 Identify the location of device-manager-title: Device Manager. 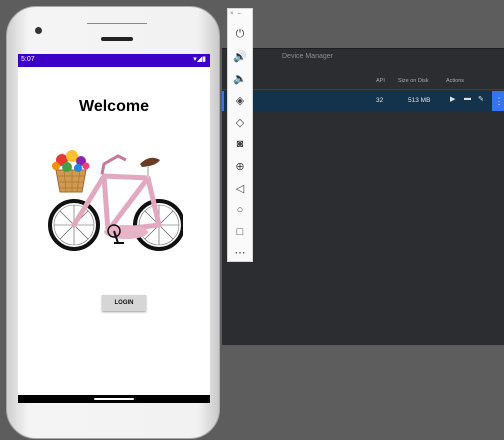
(307, 56).